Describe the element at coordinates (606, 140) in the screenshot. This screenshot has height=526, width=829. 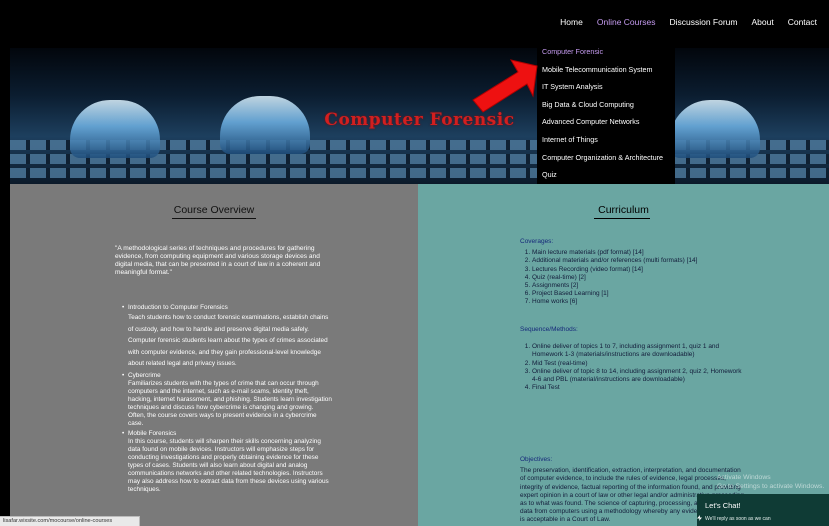
I see `dropdown-item-iot: Internet of Things` at that location.